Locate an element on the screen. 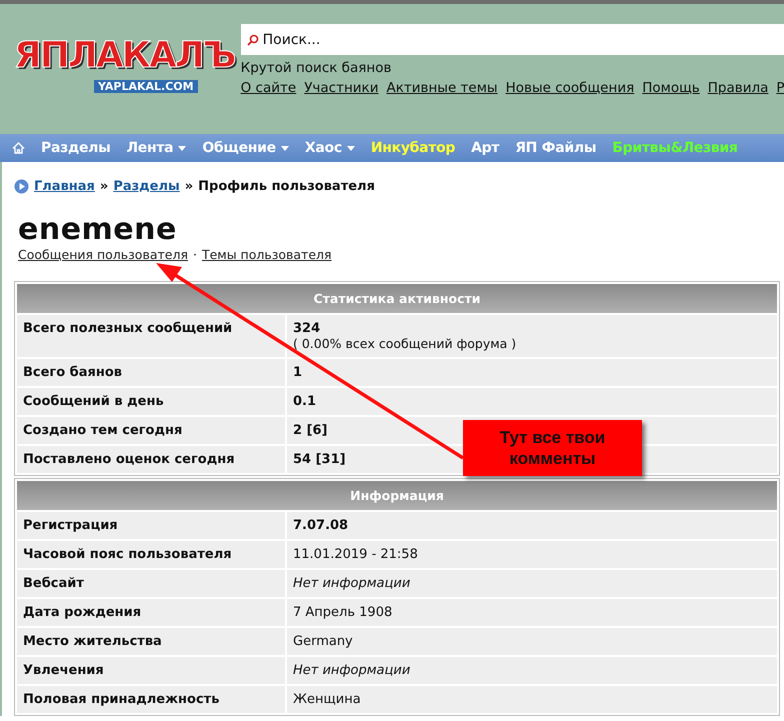 This screenshot has height=721, width=784. header-link: Р is located at coordinates (780, 88).